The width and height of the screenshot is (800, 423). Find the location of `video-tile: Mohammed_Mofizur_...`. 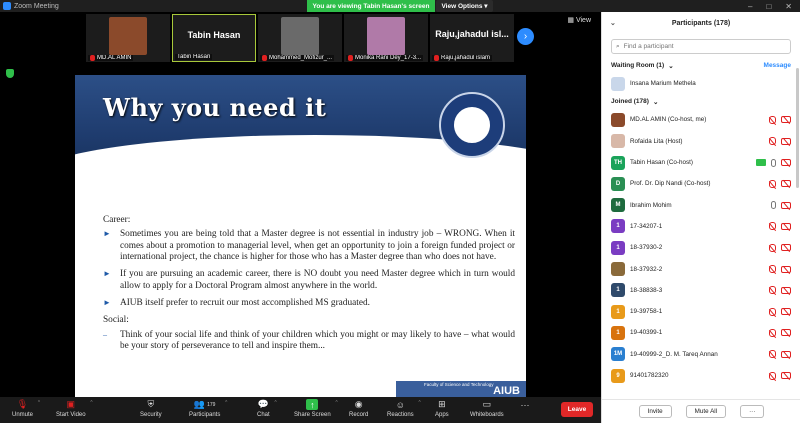

video-tile: Mohammed_Mofizur_... is located at coordinates (300, 38).